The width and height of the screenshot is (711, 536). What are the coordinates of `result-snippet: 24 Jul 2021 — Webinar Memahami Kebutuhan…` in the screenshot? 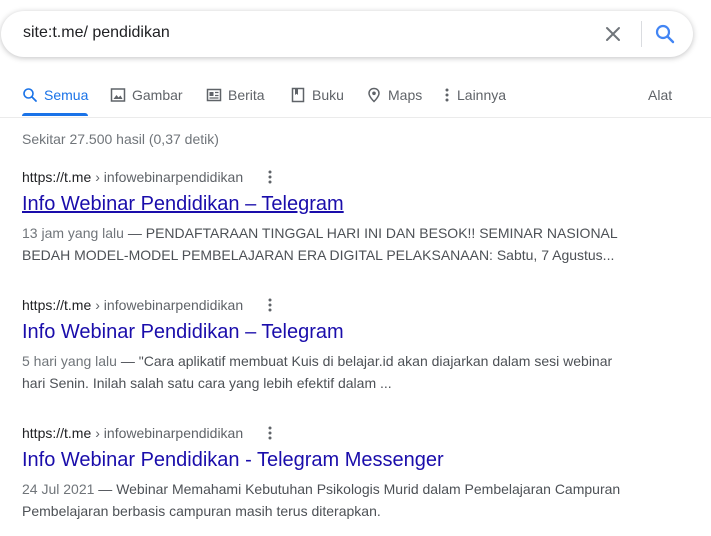 It's located at (327, 500).